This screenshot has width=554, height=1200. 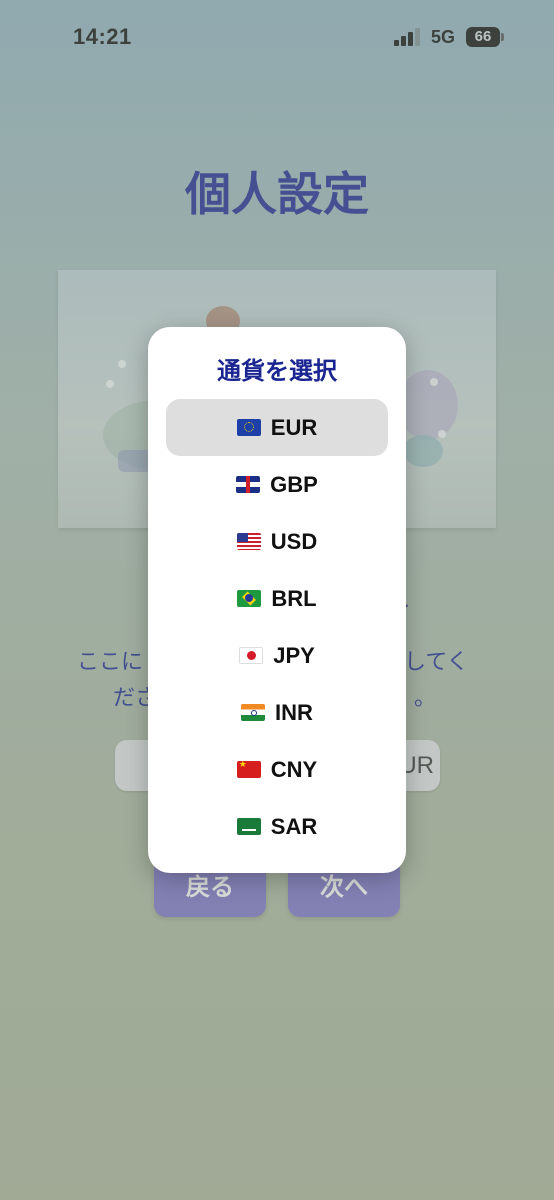 I want to click on currency-option-eur: EUR, so click(x=277, y=427).